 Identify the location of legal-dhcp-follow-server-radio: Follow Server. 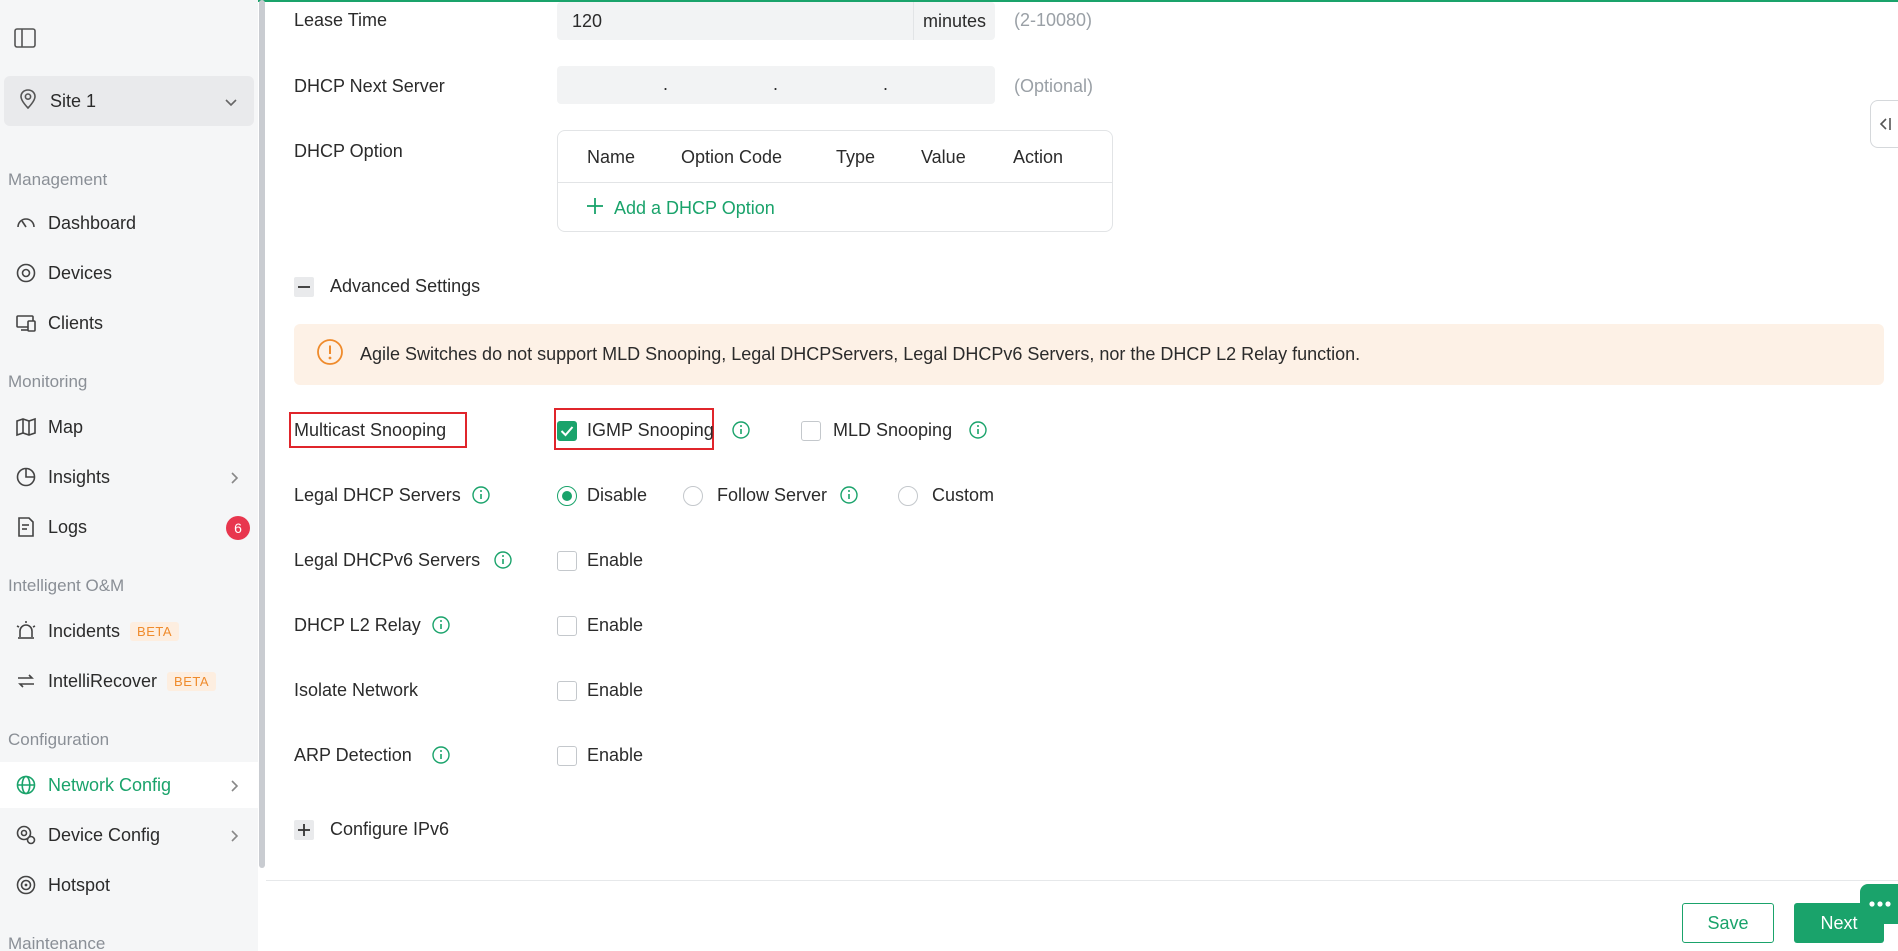
(755, 495).